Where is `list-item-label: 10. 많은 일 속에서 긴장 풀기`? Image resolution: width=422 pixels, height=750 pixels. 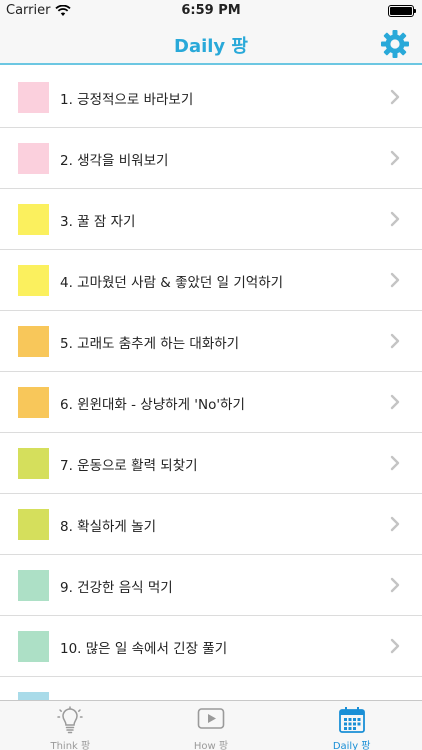 list-item-label: 10. 많은 일 속에서 긴장 풀기 is located at coordinates (144, 649).